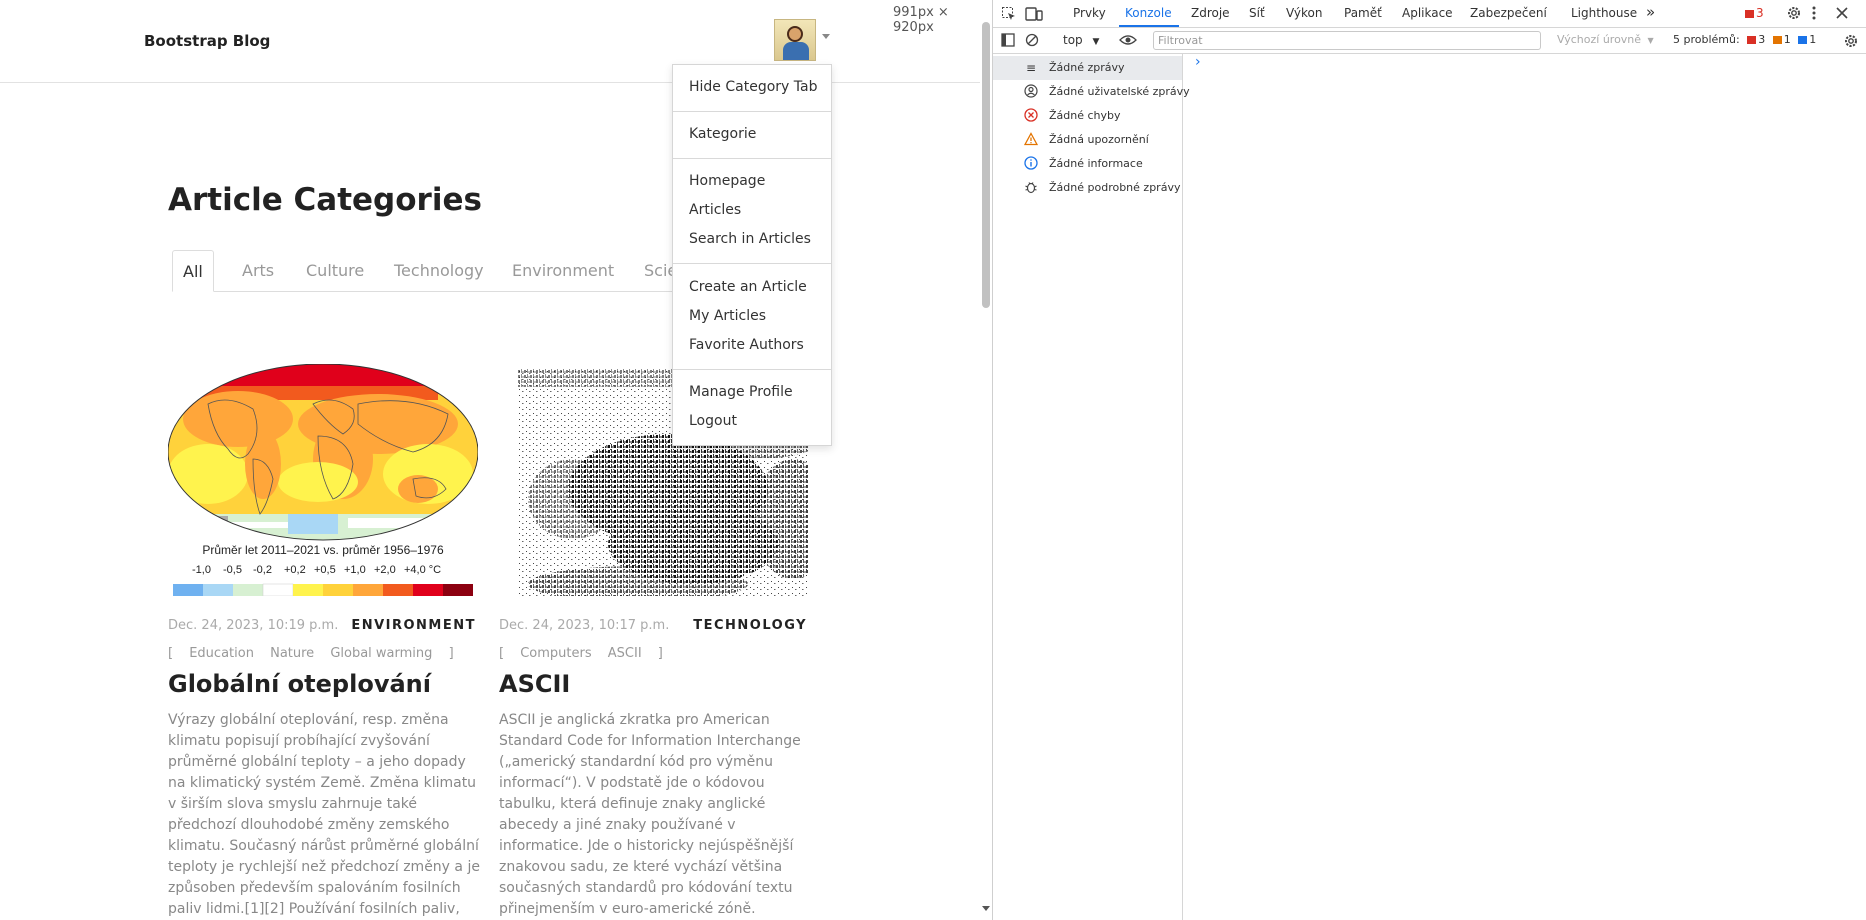  I want to click on chevron-down-icon, so click(826, 36).